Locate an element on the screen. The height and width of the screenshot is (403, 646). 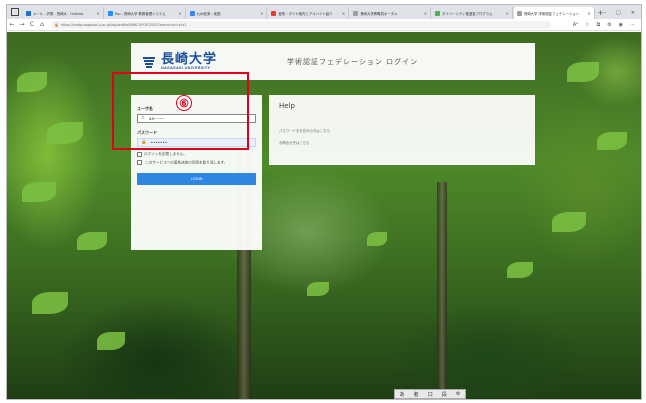
university-emblem-icon is located at coordinates (149, 62).